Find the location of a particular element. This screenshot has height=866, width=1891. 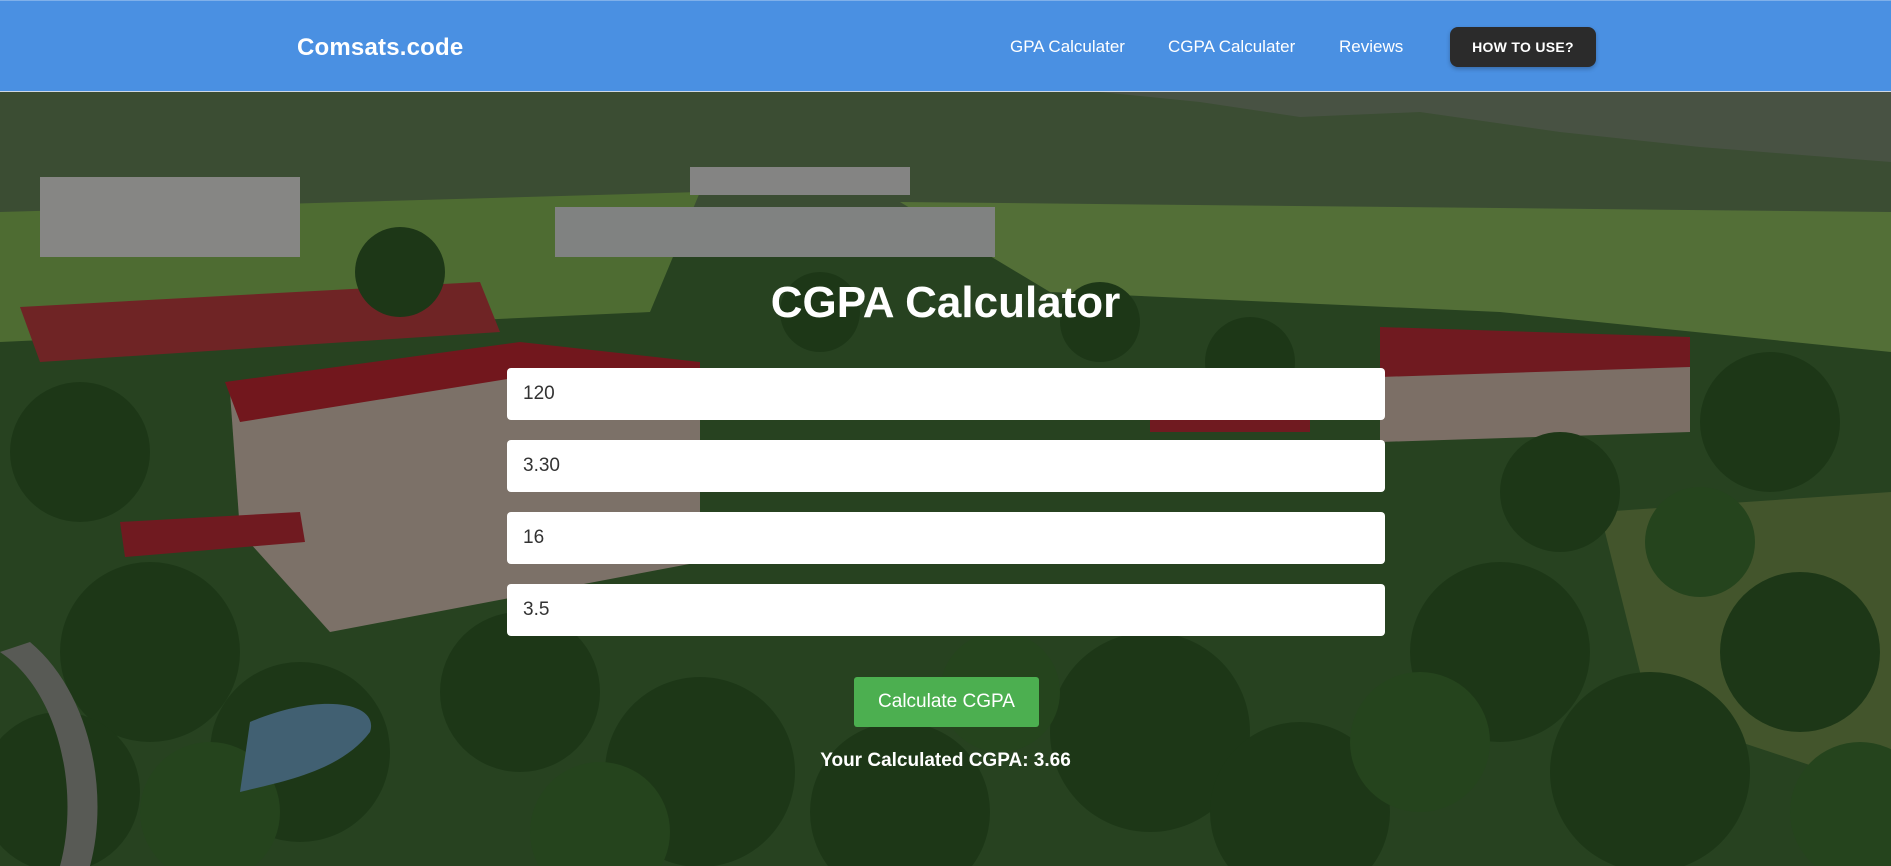

total-credit-hours-input is located at coordinates (946, 394).